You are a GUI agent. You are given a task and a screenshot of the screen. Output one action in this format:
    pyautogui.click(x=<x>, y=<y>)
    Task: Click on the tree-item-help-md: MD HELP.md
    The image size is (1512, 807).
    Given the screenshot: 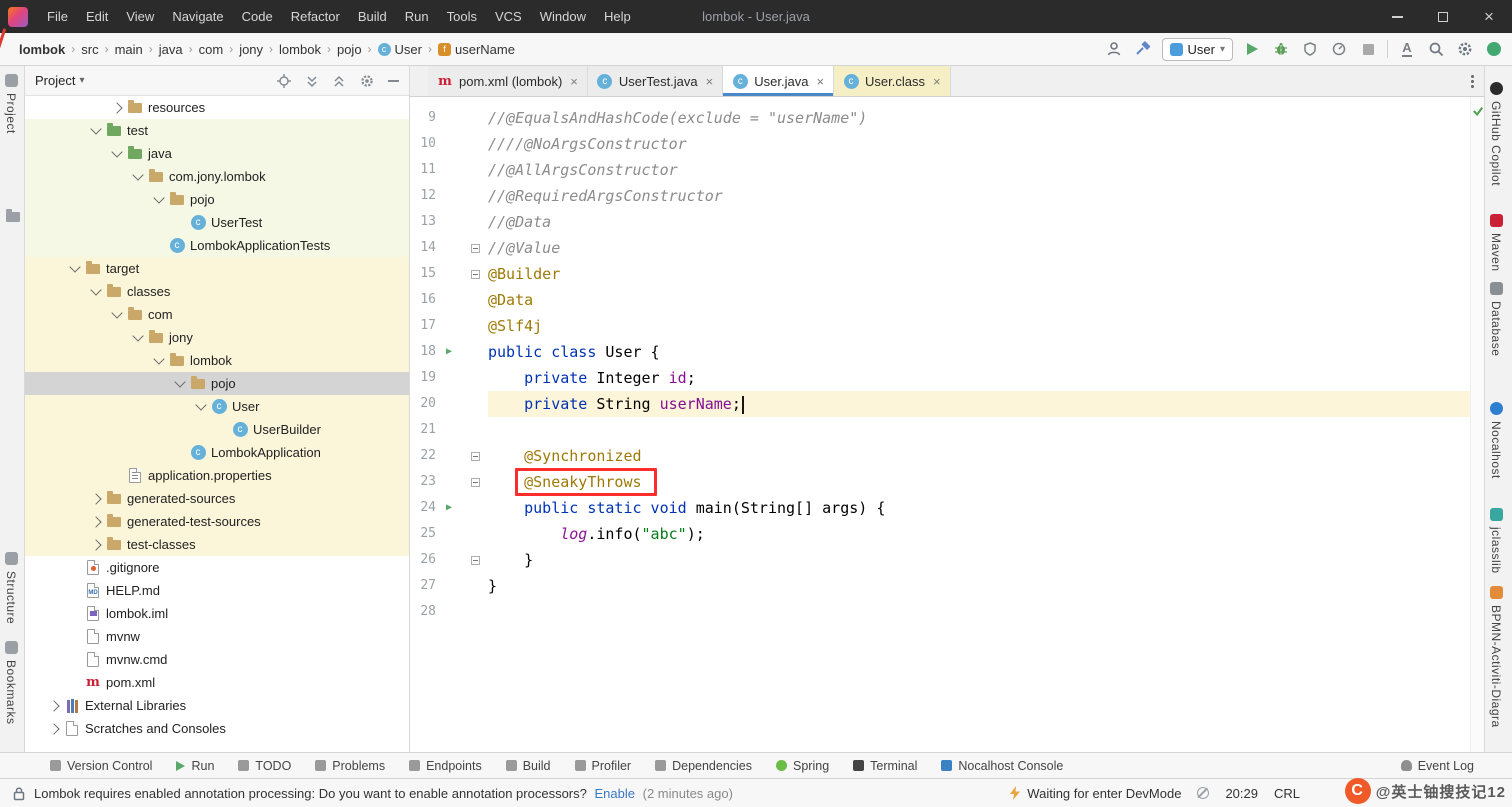 What is the action you would take?
    pyautogui.click(x=217, y=590)
    